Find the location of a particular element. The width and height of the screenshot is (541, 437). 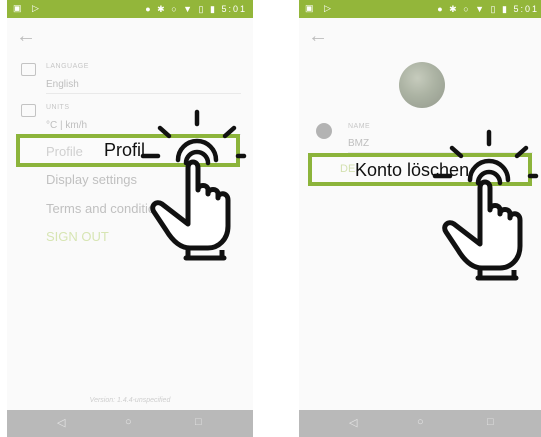

chat-bubble-icon is located at coordinates (28, 69).